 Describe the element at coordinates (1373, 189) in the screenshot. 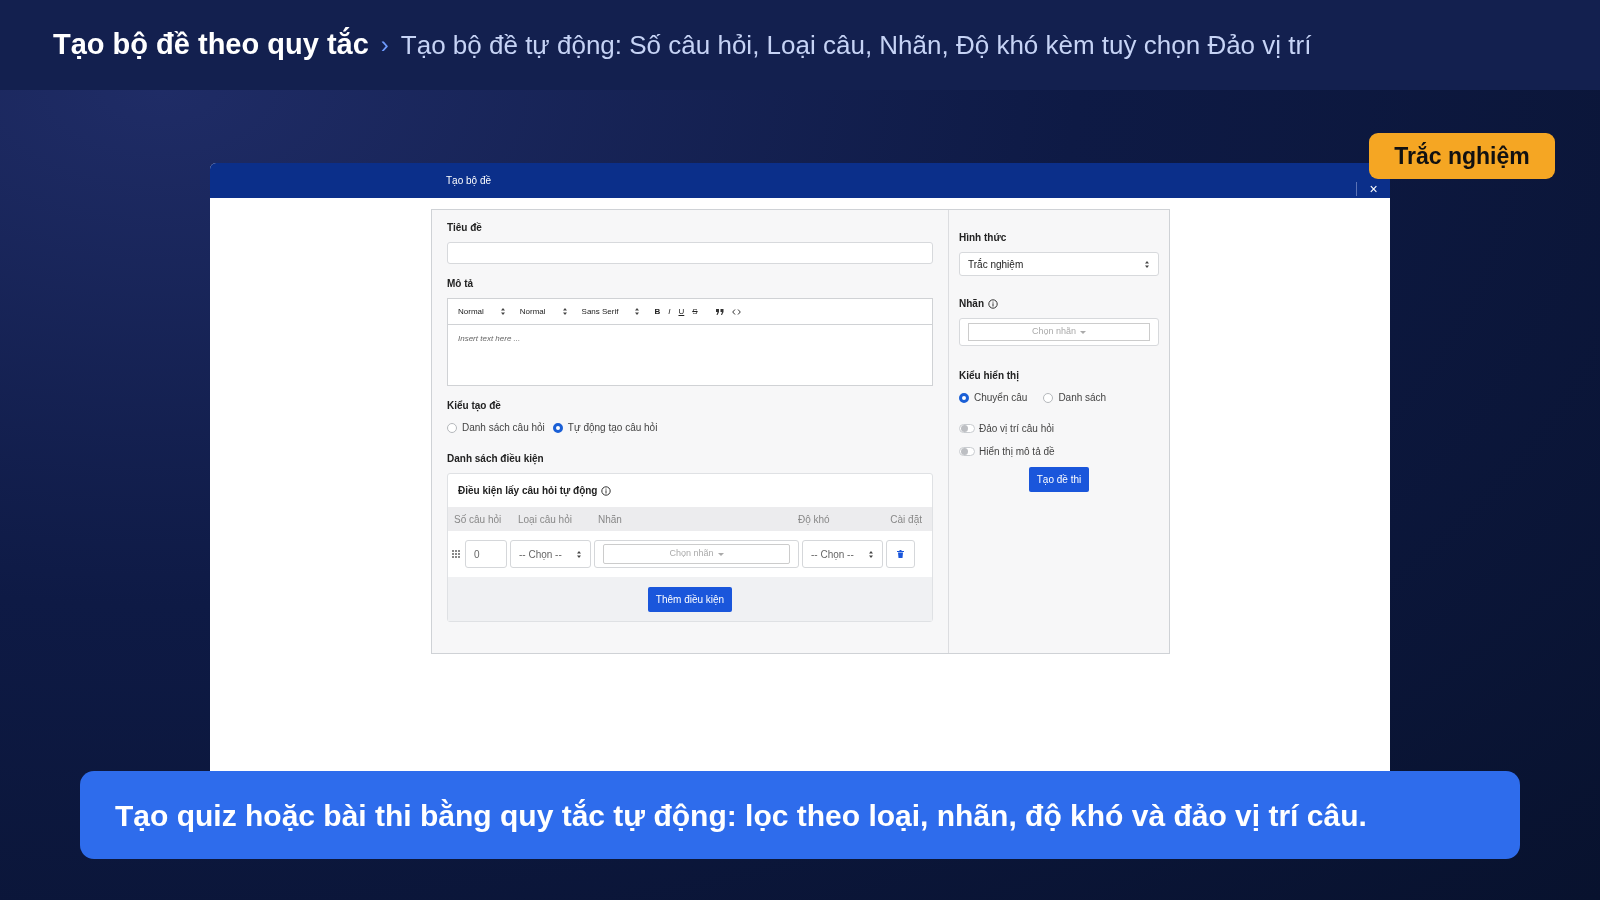

I see `close-button: ×` at that location.